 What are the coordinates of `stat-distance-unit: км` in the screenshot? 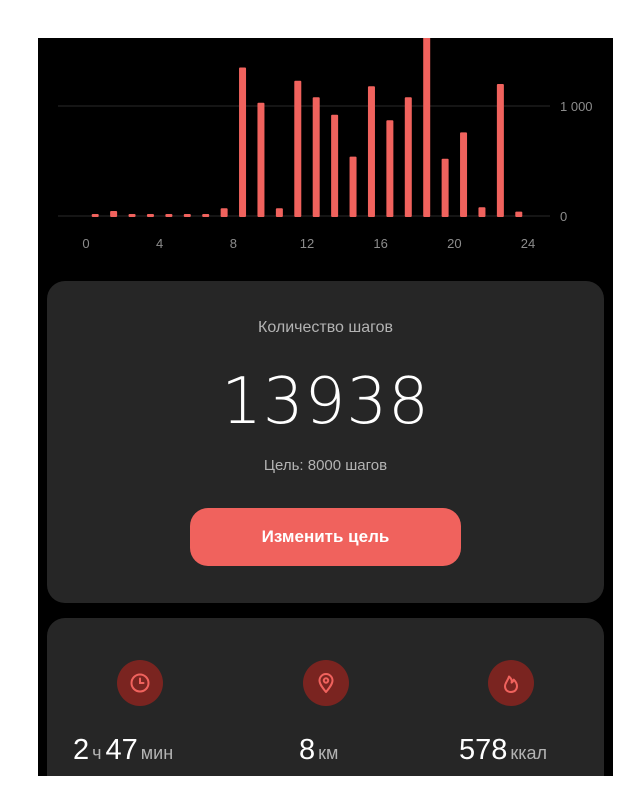 It's located at (328, 753).